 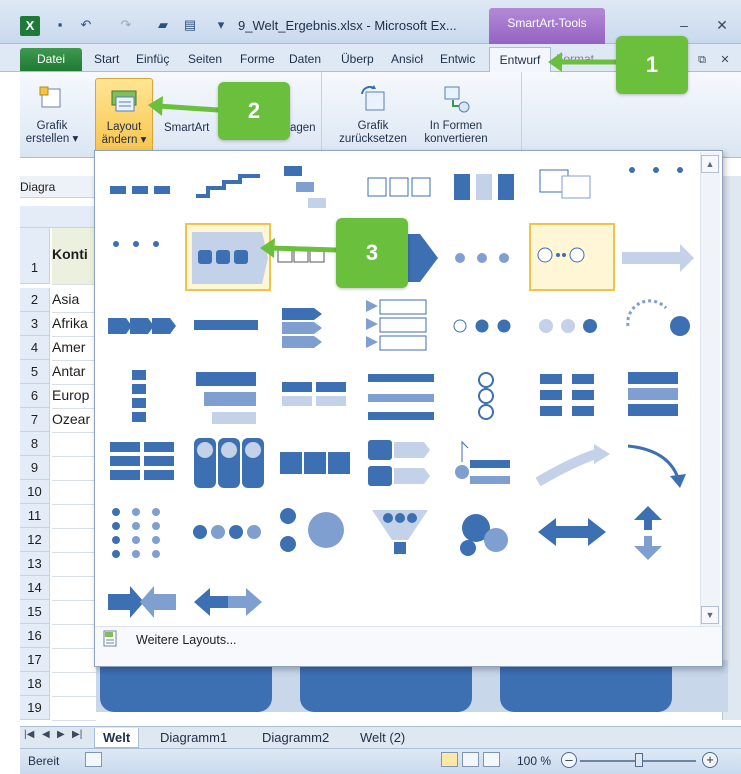 What do you see at coordinates (710, 615) in the screenshot?
I see `gallery-scroll-down-icon: ▼` at bounding box center [710, 615].